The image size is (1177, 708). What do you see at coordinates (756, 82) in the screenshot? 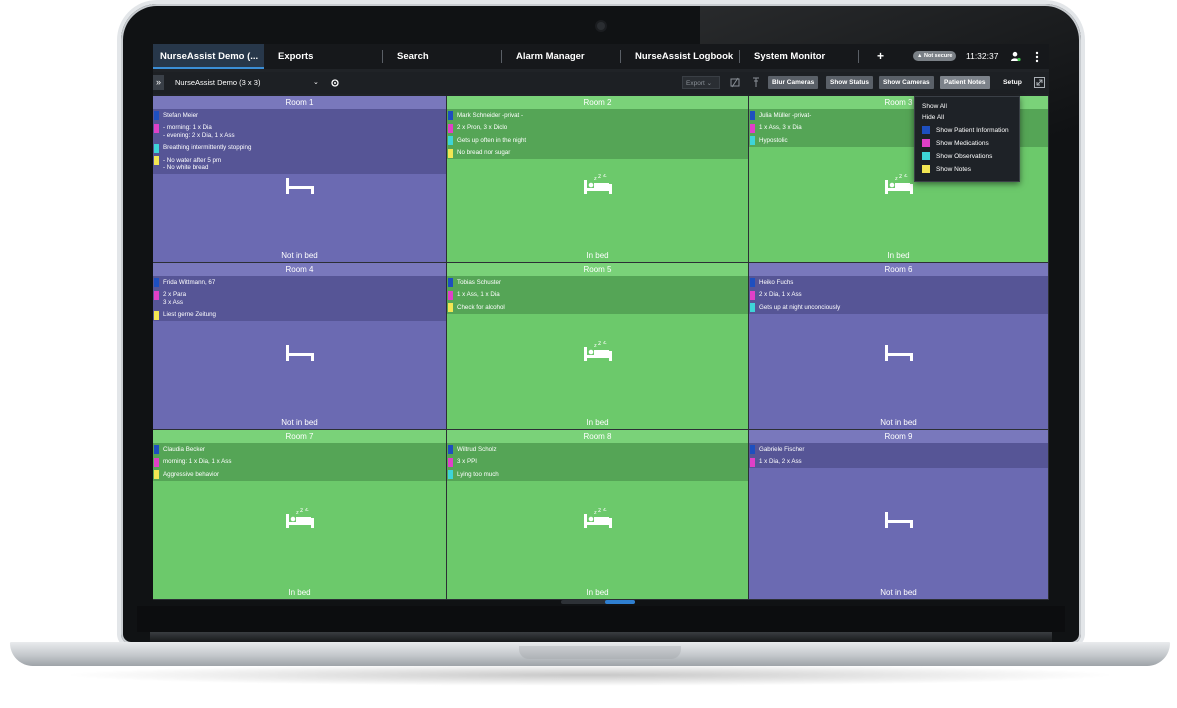
I see `pin-icon` at bounding box center [756, 82].